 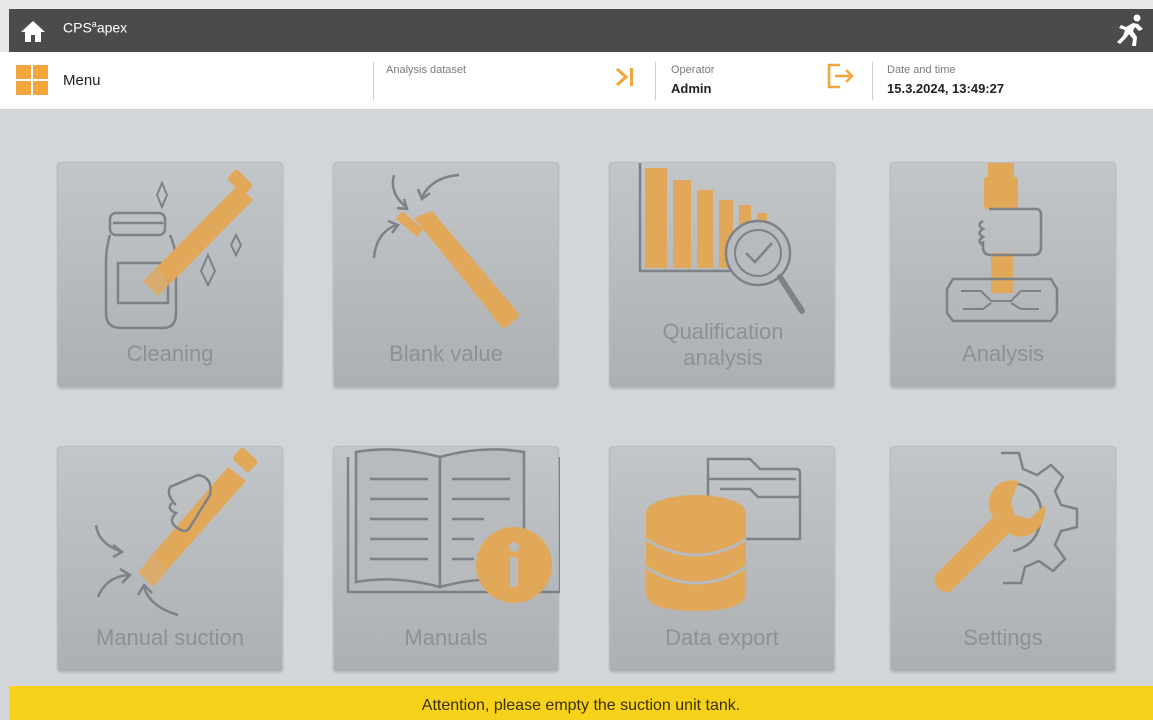 I want to click on tile-label: Manuals, so click(x=446, y=637).